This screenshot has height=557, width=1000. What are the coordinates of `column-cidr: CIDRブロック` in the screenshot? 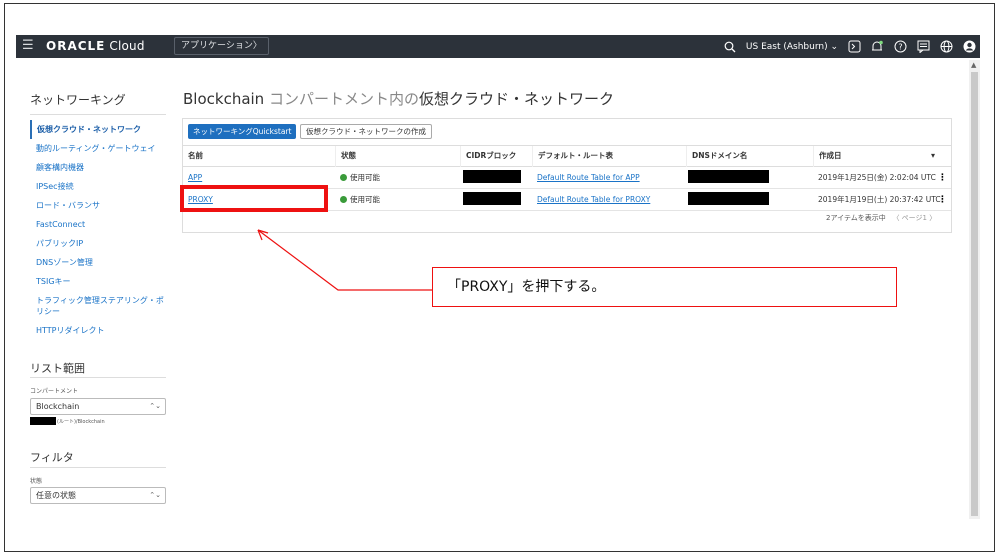 It's located at (496, 156).